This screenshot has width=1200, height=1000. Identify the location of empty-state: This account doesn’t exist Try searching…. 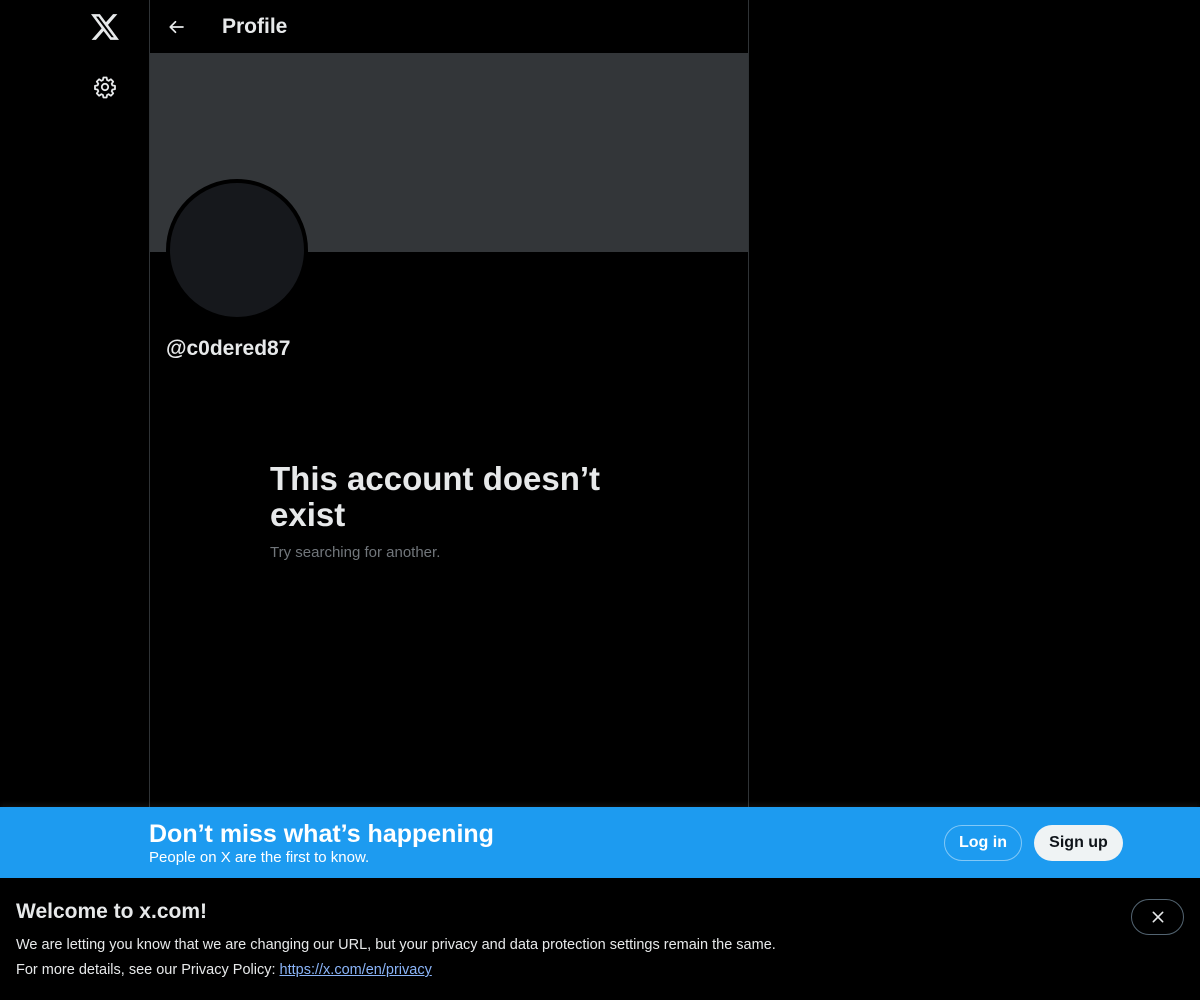
(450, 512).